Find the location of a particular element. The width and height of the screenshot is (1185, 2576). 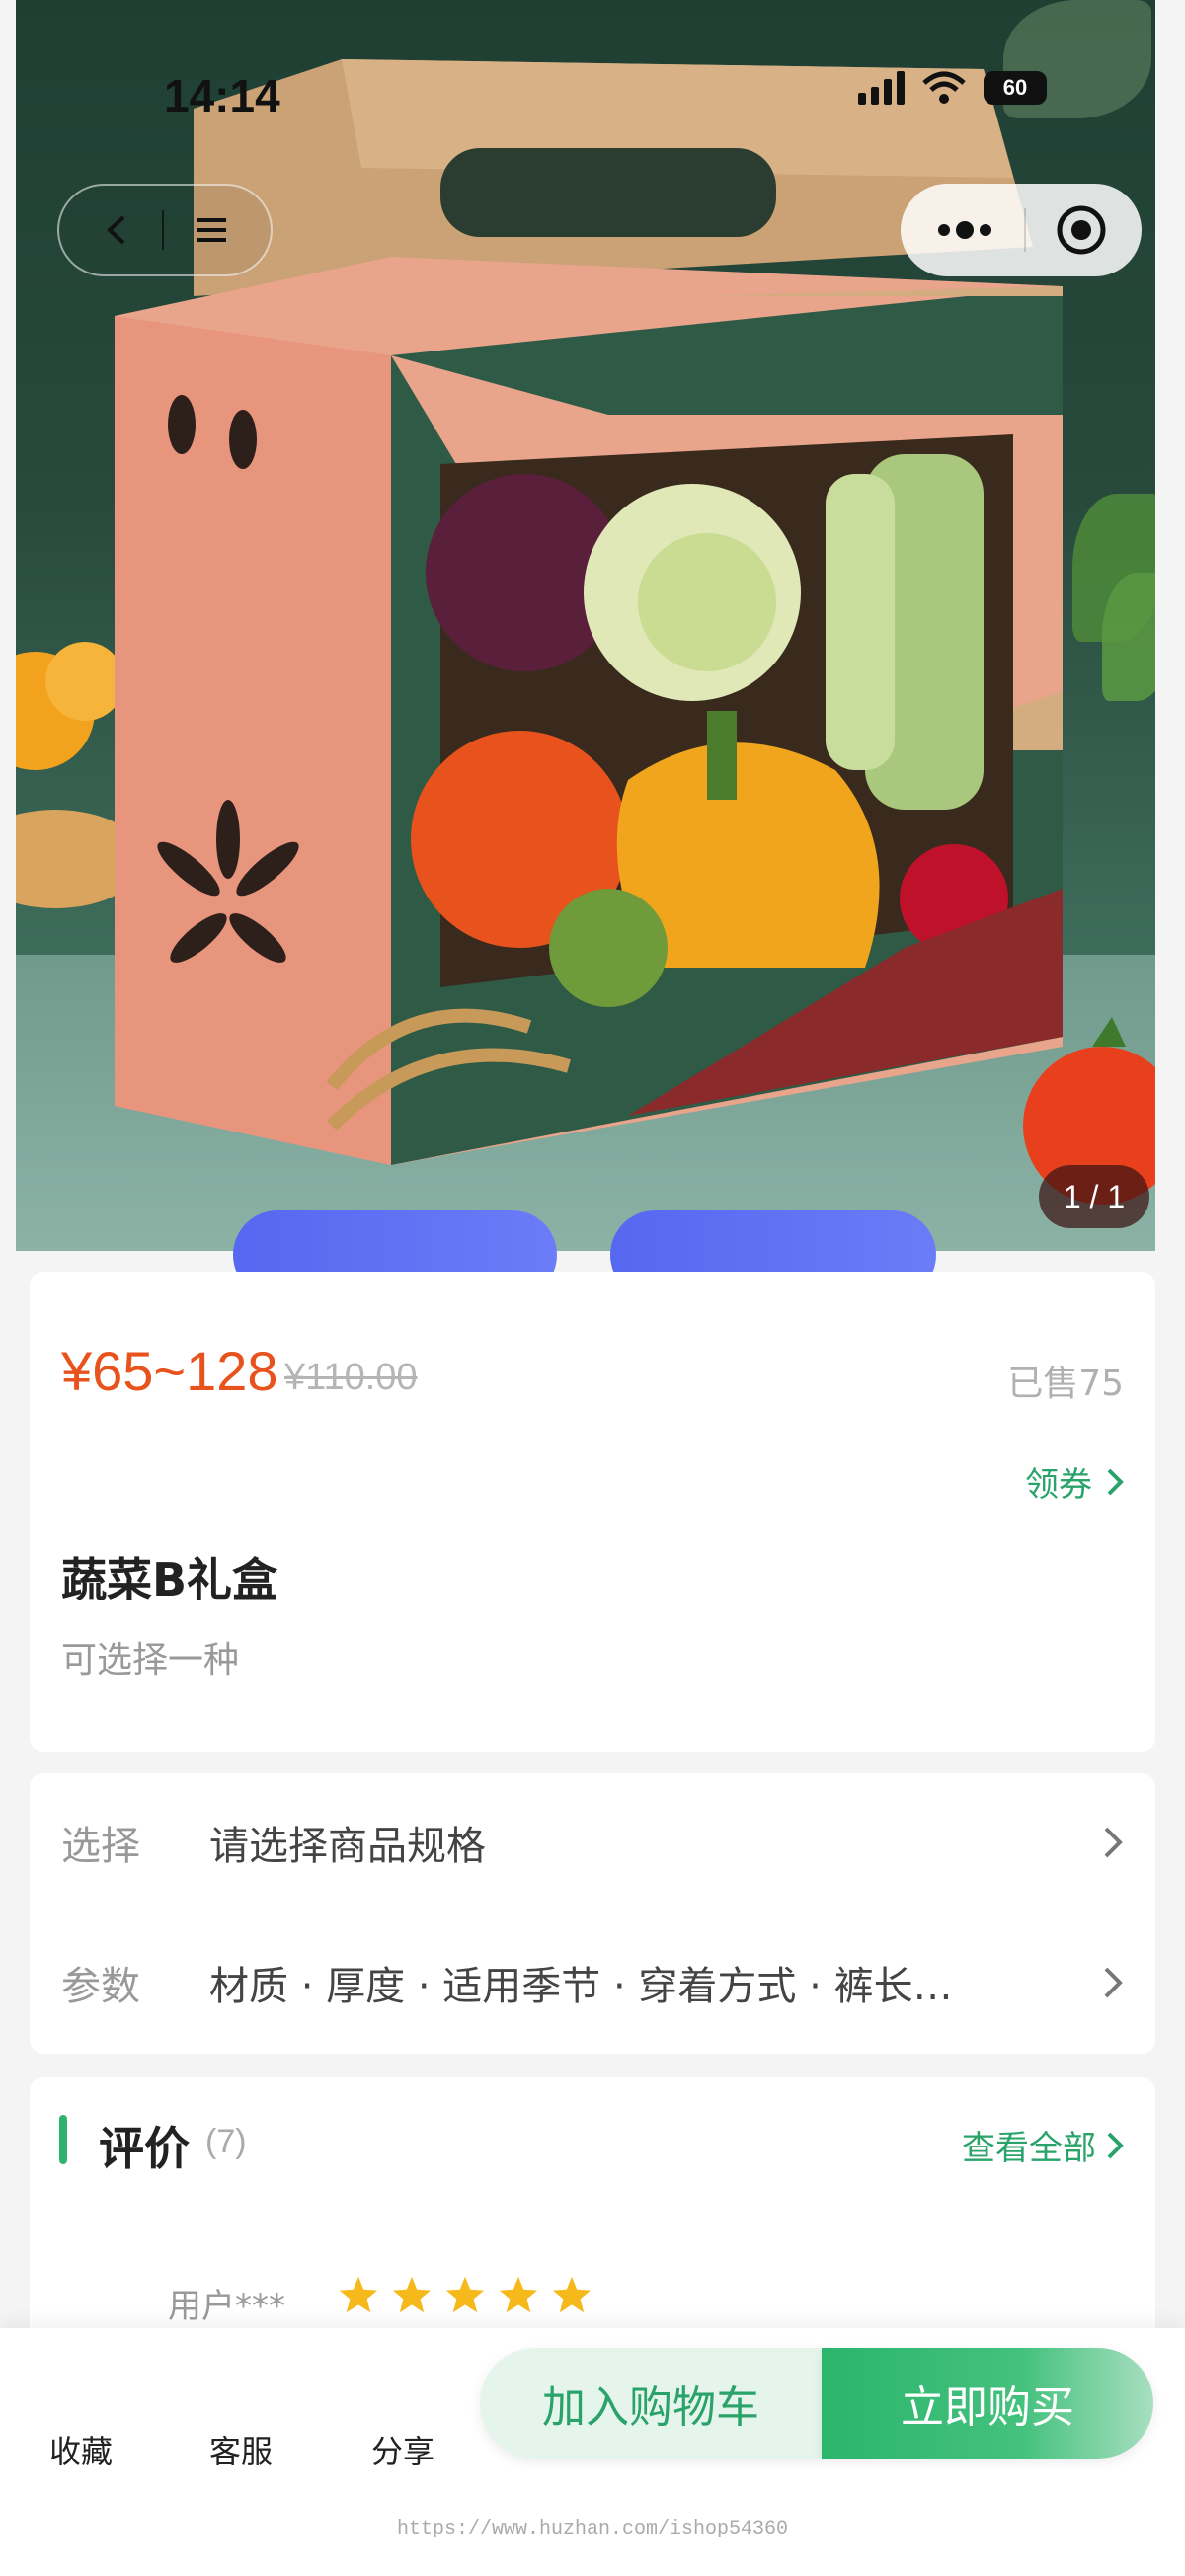

status-icons: 60 is located at coordinates (952, 88).